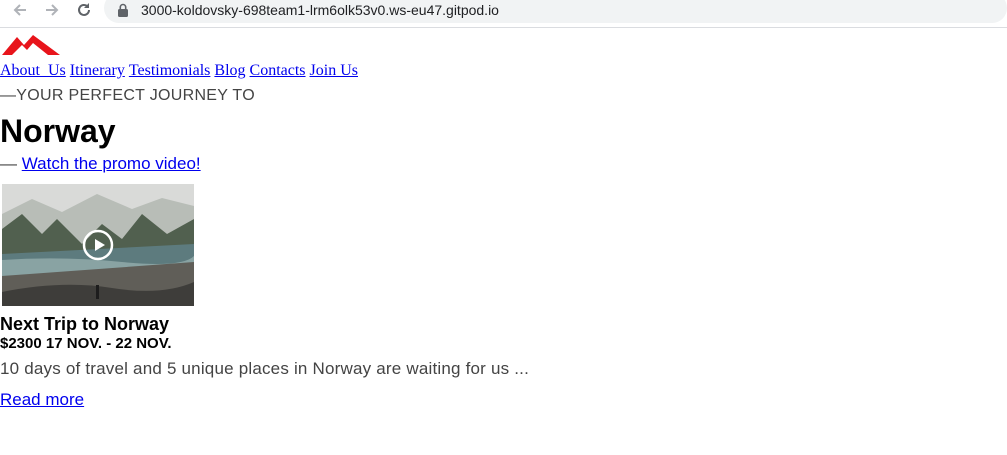 Image resolution: width=1007 pixels, height=455 pixels. I want to click on nav-link-testimonials: Testimonials, so click(170, 70).